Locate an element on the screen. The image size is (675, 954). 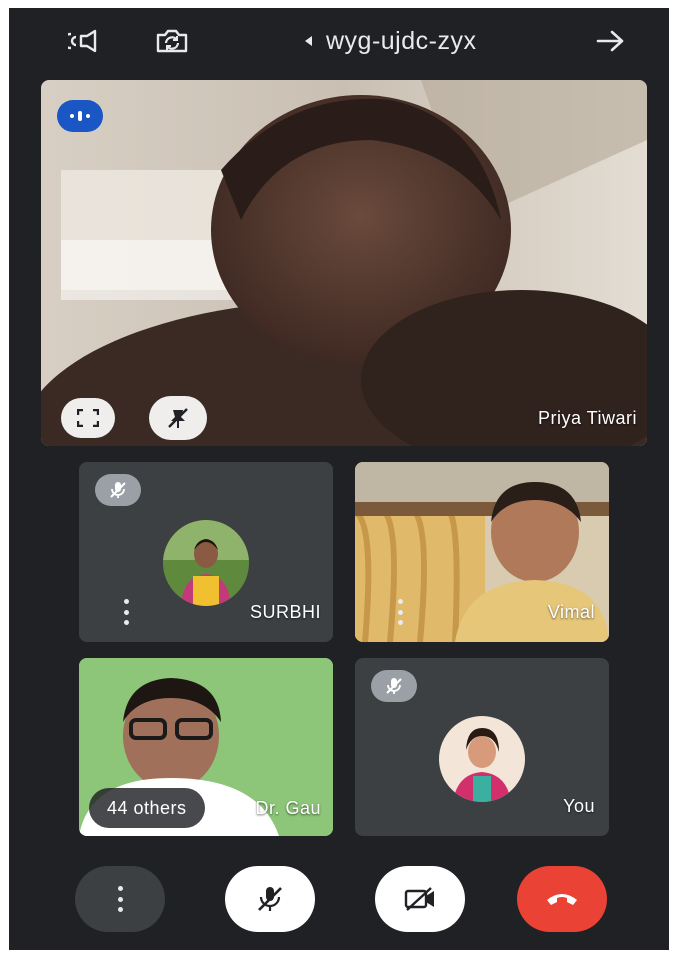
meeting-code-text: wyg-ujdc-zyx is located at coordinates (401, 40).